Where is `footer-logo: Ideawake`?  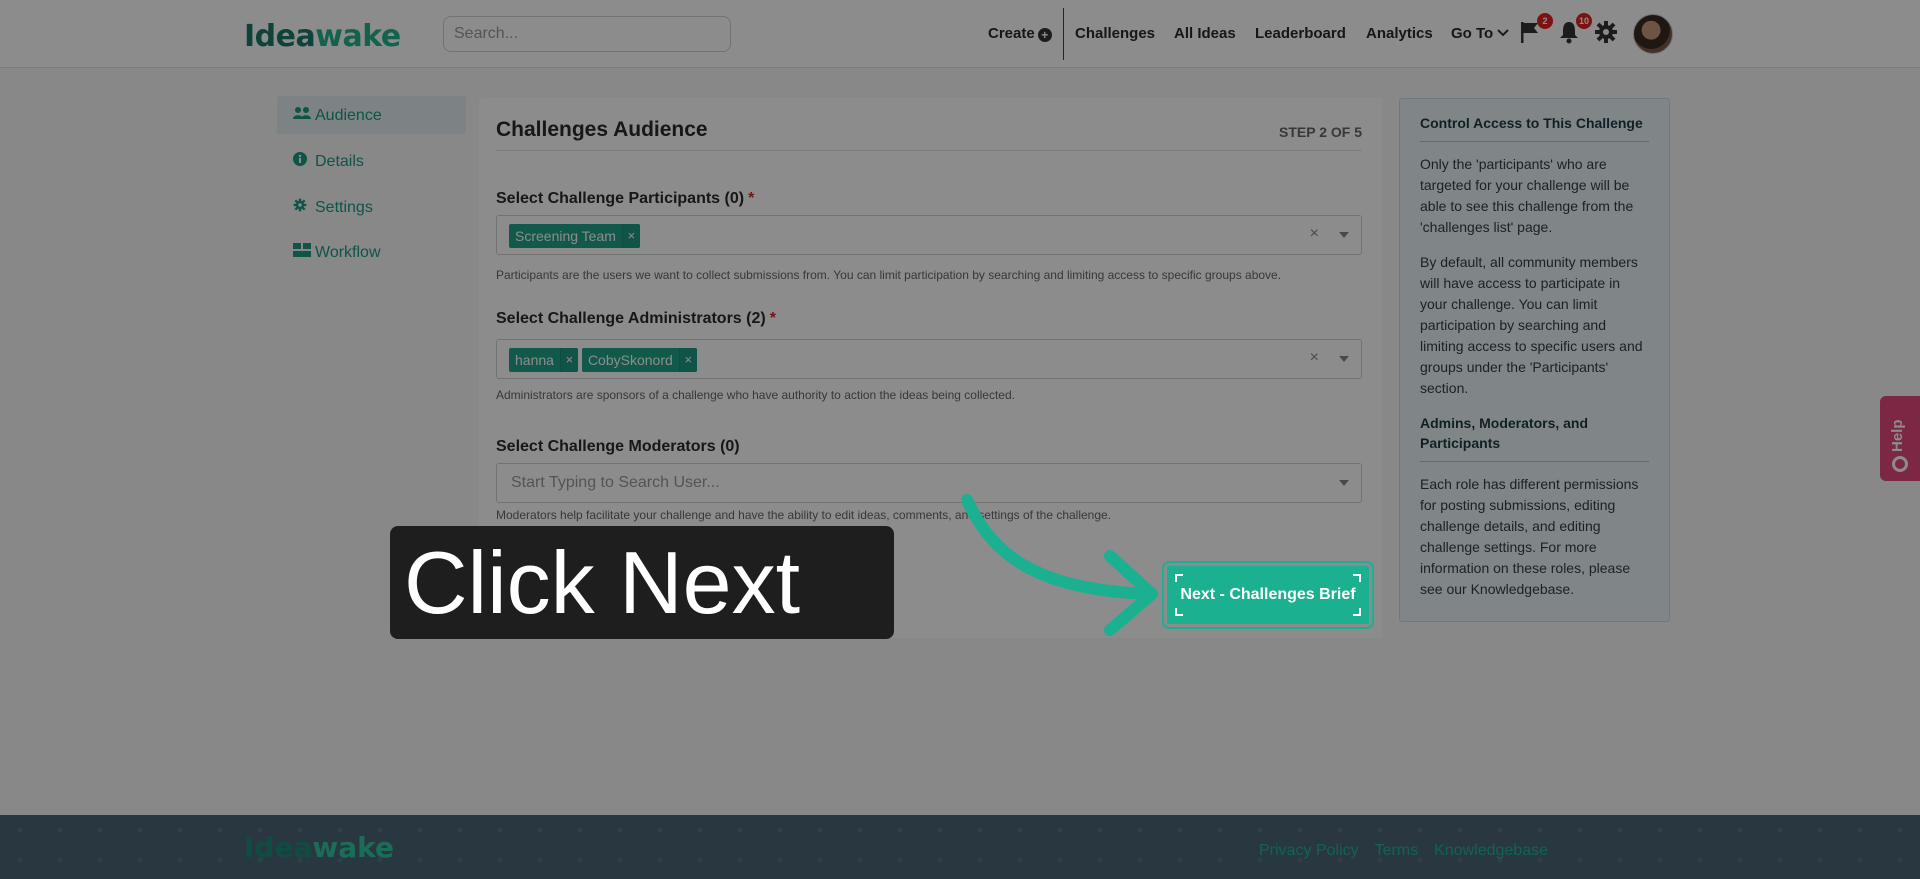
footer-logo: Ideawake is located at coordinates (319, 847).